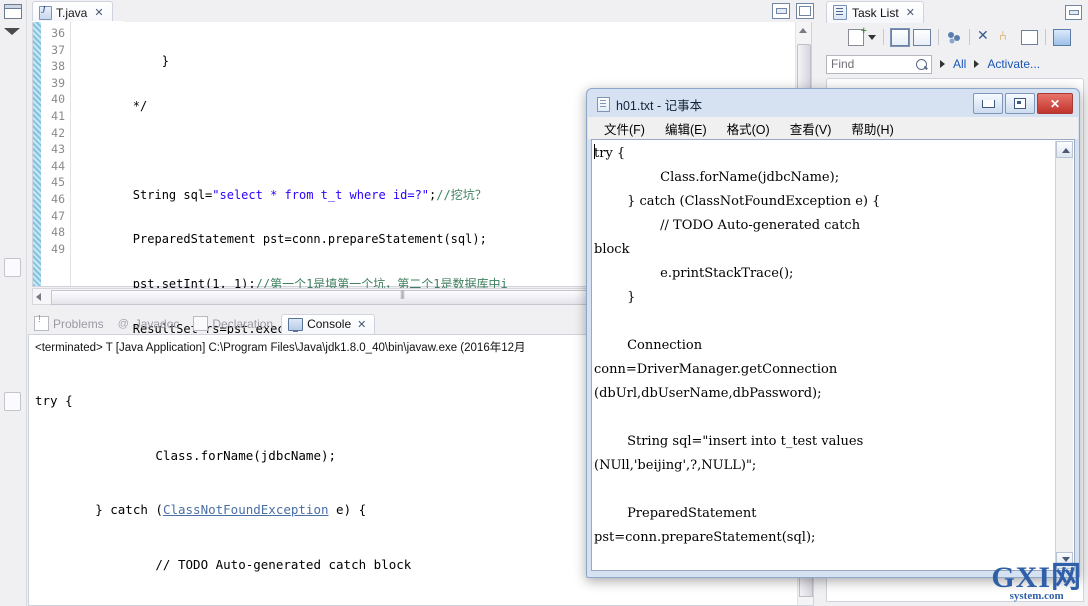 Image resolution: width=1088 pixels, height=606 pixels. Describe the element at coordinates (13, 11) in the screenshot. I see `restore-view-icon` at that location.